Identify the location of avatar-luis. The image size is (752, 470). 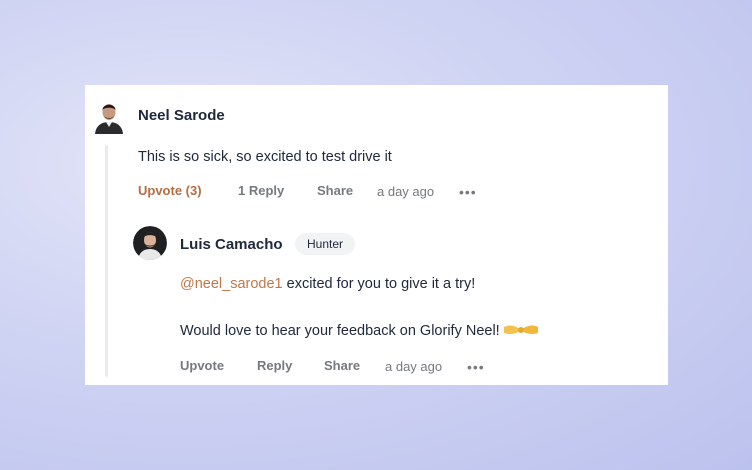
(150, 243).